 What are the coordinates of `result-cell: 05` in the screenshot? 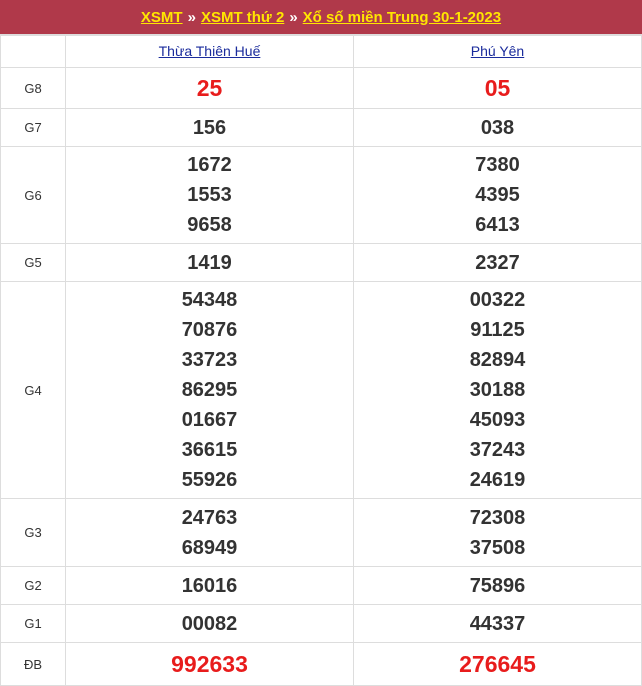 It's located at (497, 88).